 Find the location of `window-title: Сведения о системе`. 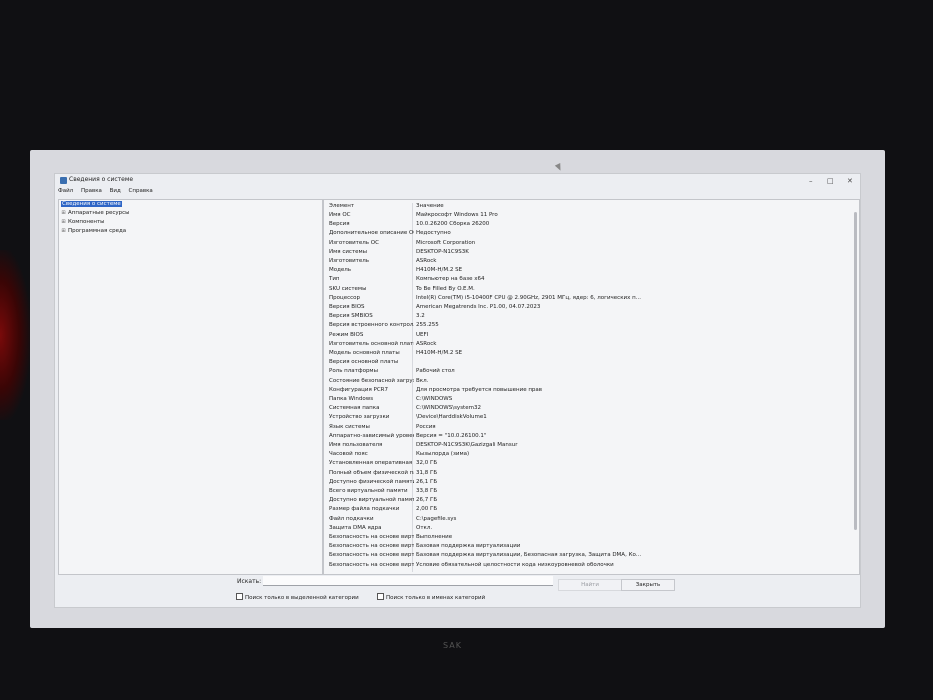

window-title: Сведения о системе is located at coordinates (101, 179).